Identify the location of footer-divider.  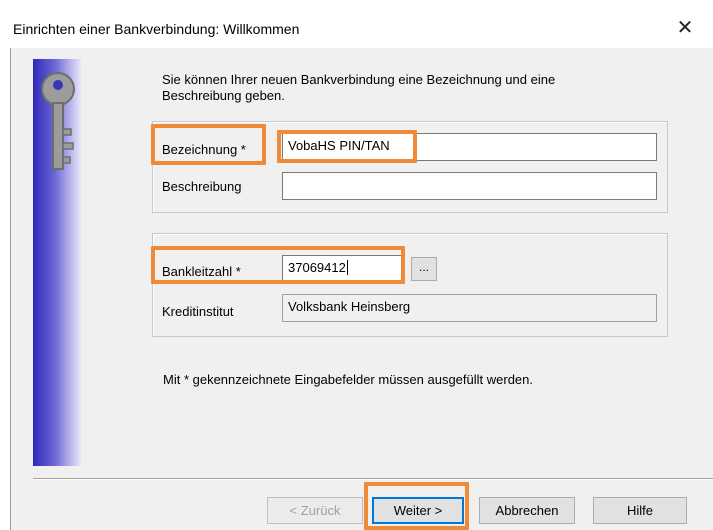
(373, 479).